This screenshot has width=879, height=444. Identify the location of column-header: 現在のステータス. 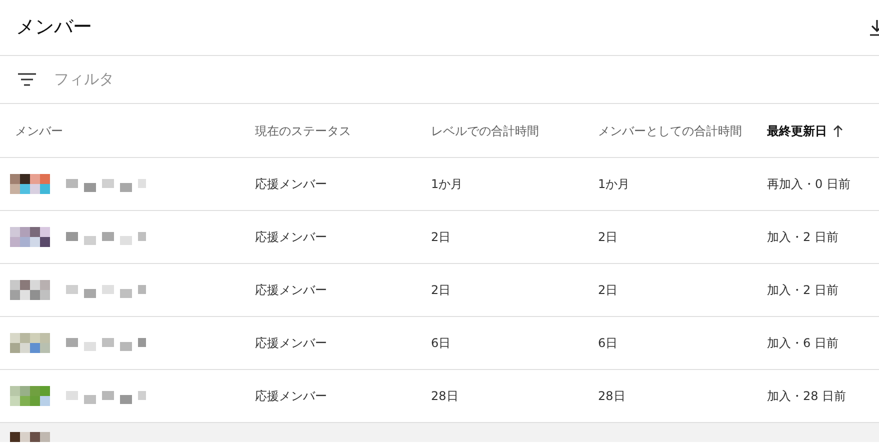
(303, 131).